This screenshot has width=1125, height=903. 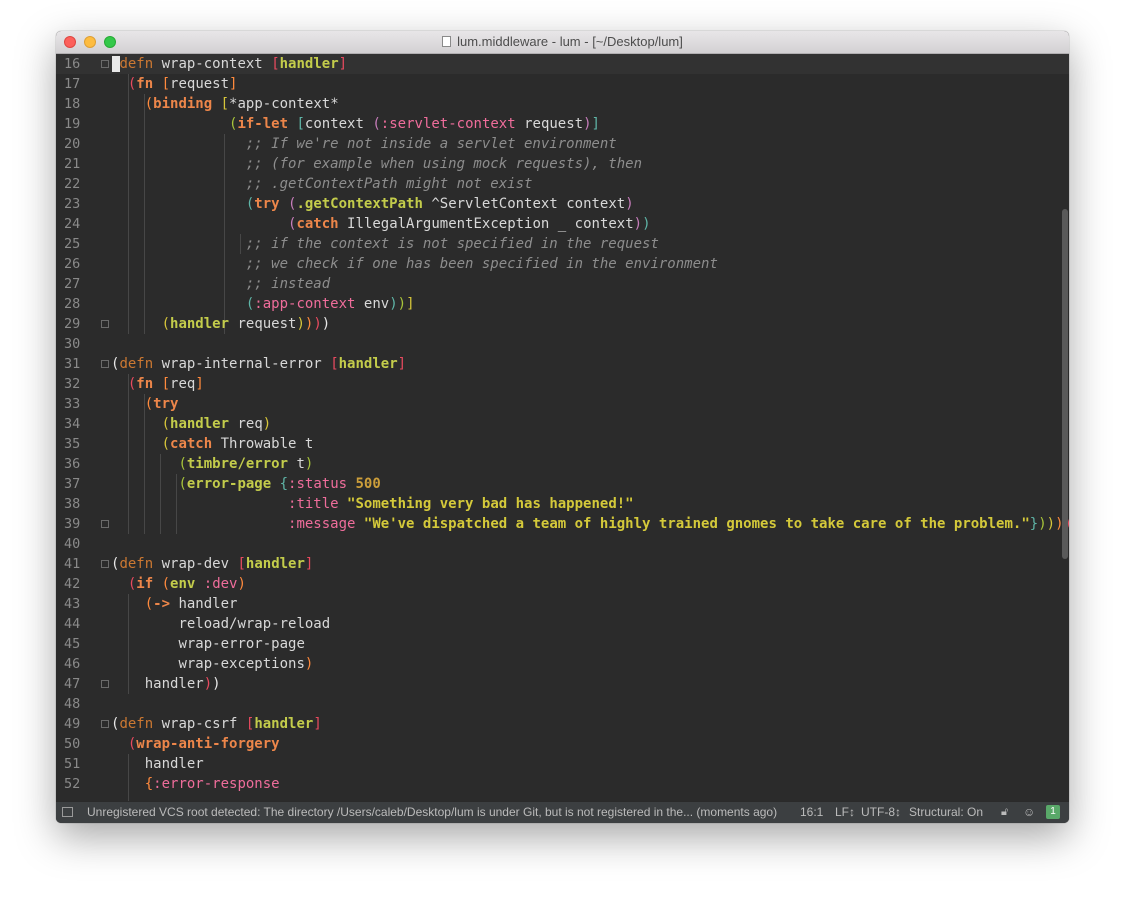 I want to click on line-number: 41, so click(x=78, y=564).